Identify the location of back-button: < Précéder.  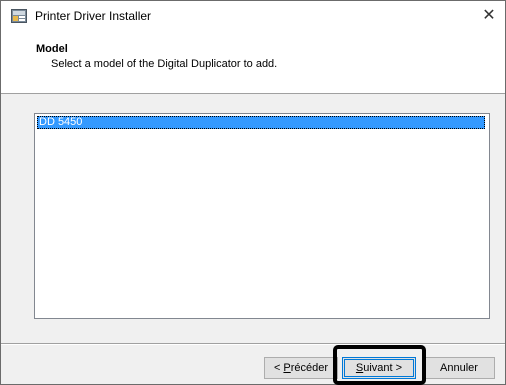
(301, 368).